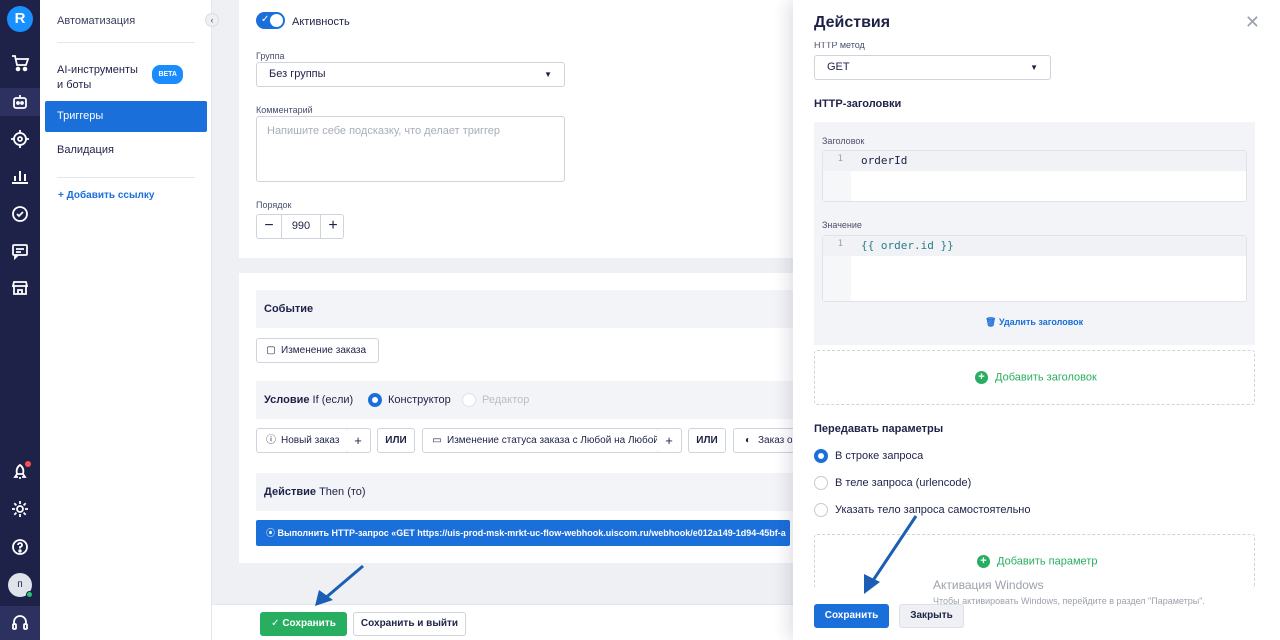 Image resolution: width=1280 pixels, height=640 pixels. What do you see at coordinates (20, 471) in the screenshot?
I see `rocket-icon` at bounding box center [20, 471].